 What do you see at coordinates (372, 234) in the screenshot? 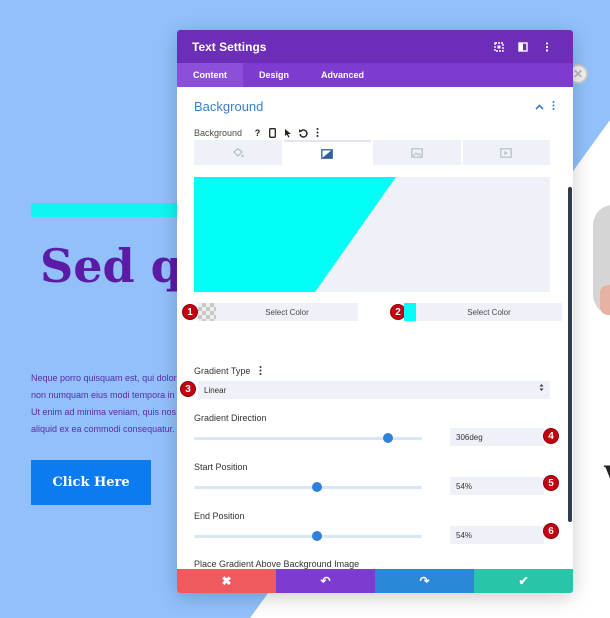
I see `gradient-preview` at bounding box center [372, 234].